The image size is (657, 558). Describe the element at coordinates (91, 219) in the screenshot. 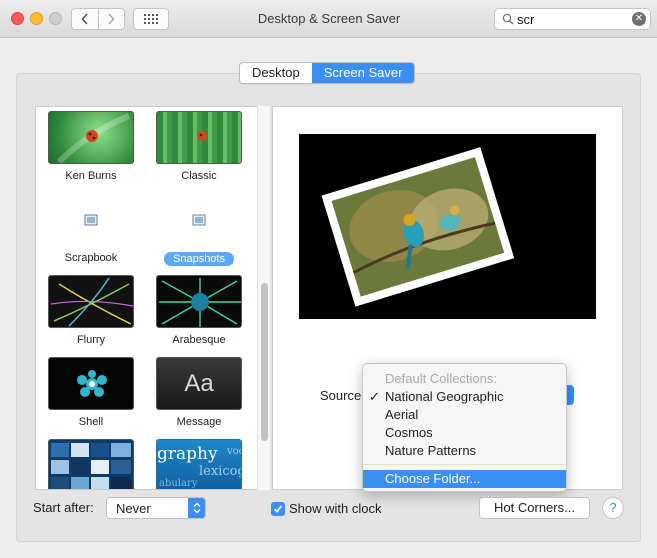

I see `scrapbook-icon` at that location.